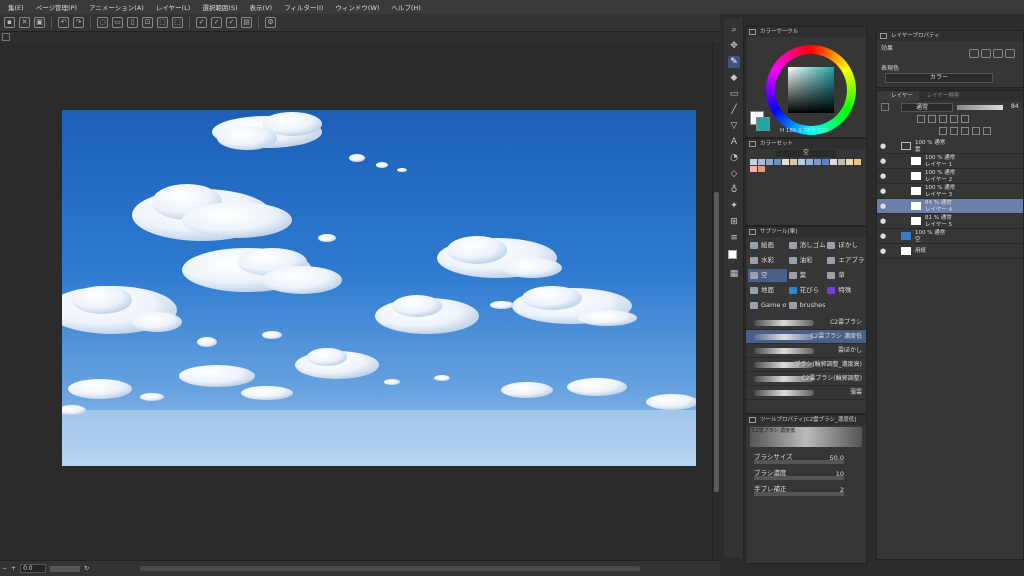 This screenshot has width=1024, height=576. What do you see at coordinates (799, 494) in the screenshot?
I see `stabilization-slider` at bounding box center [799, 494].